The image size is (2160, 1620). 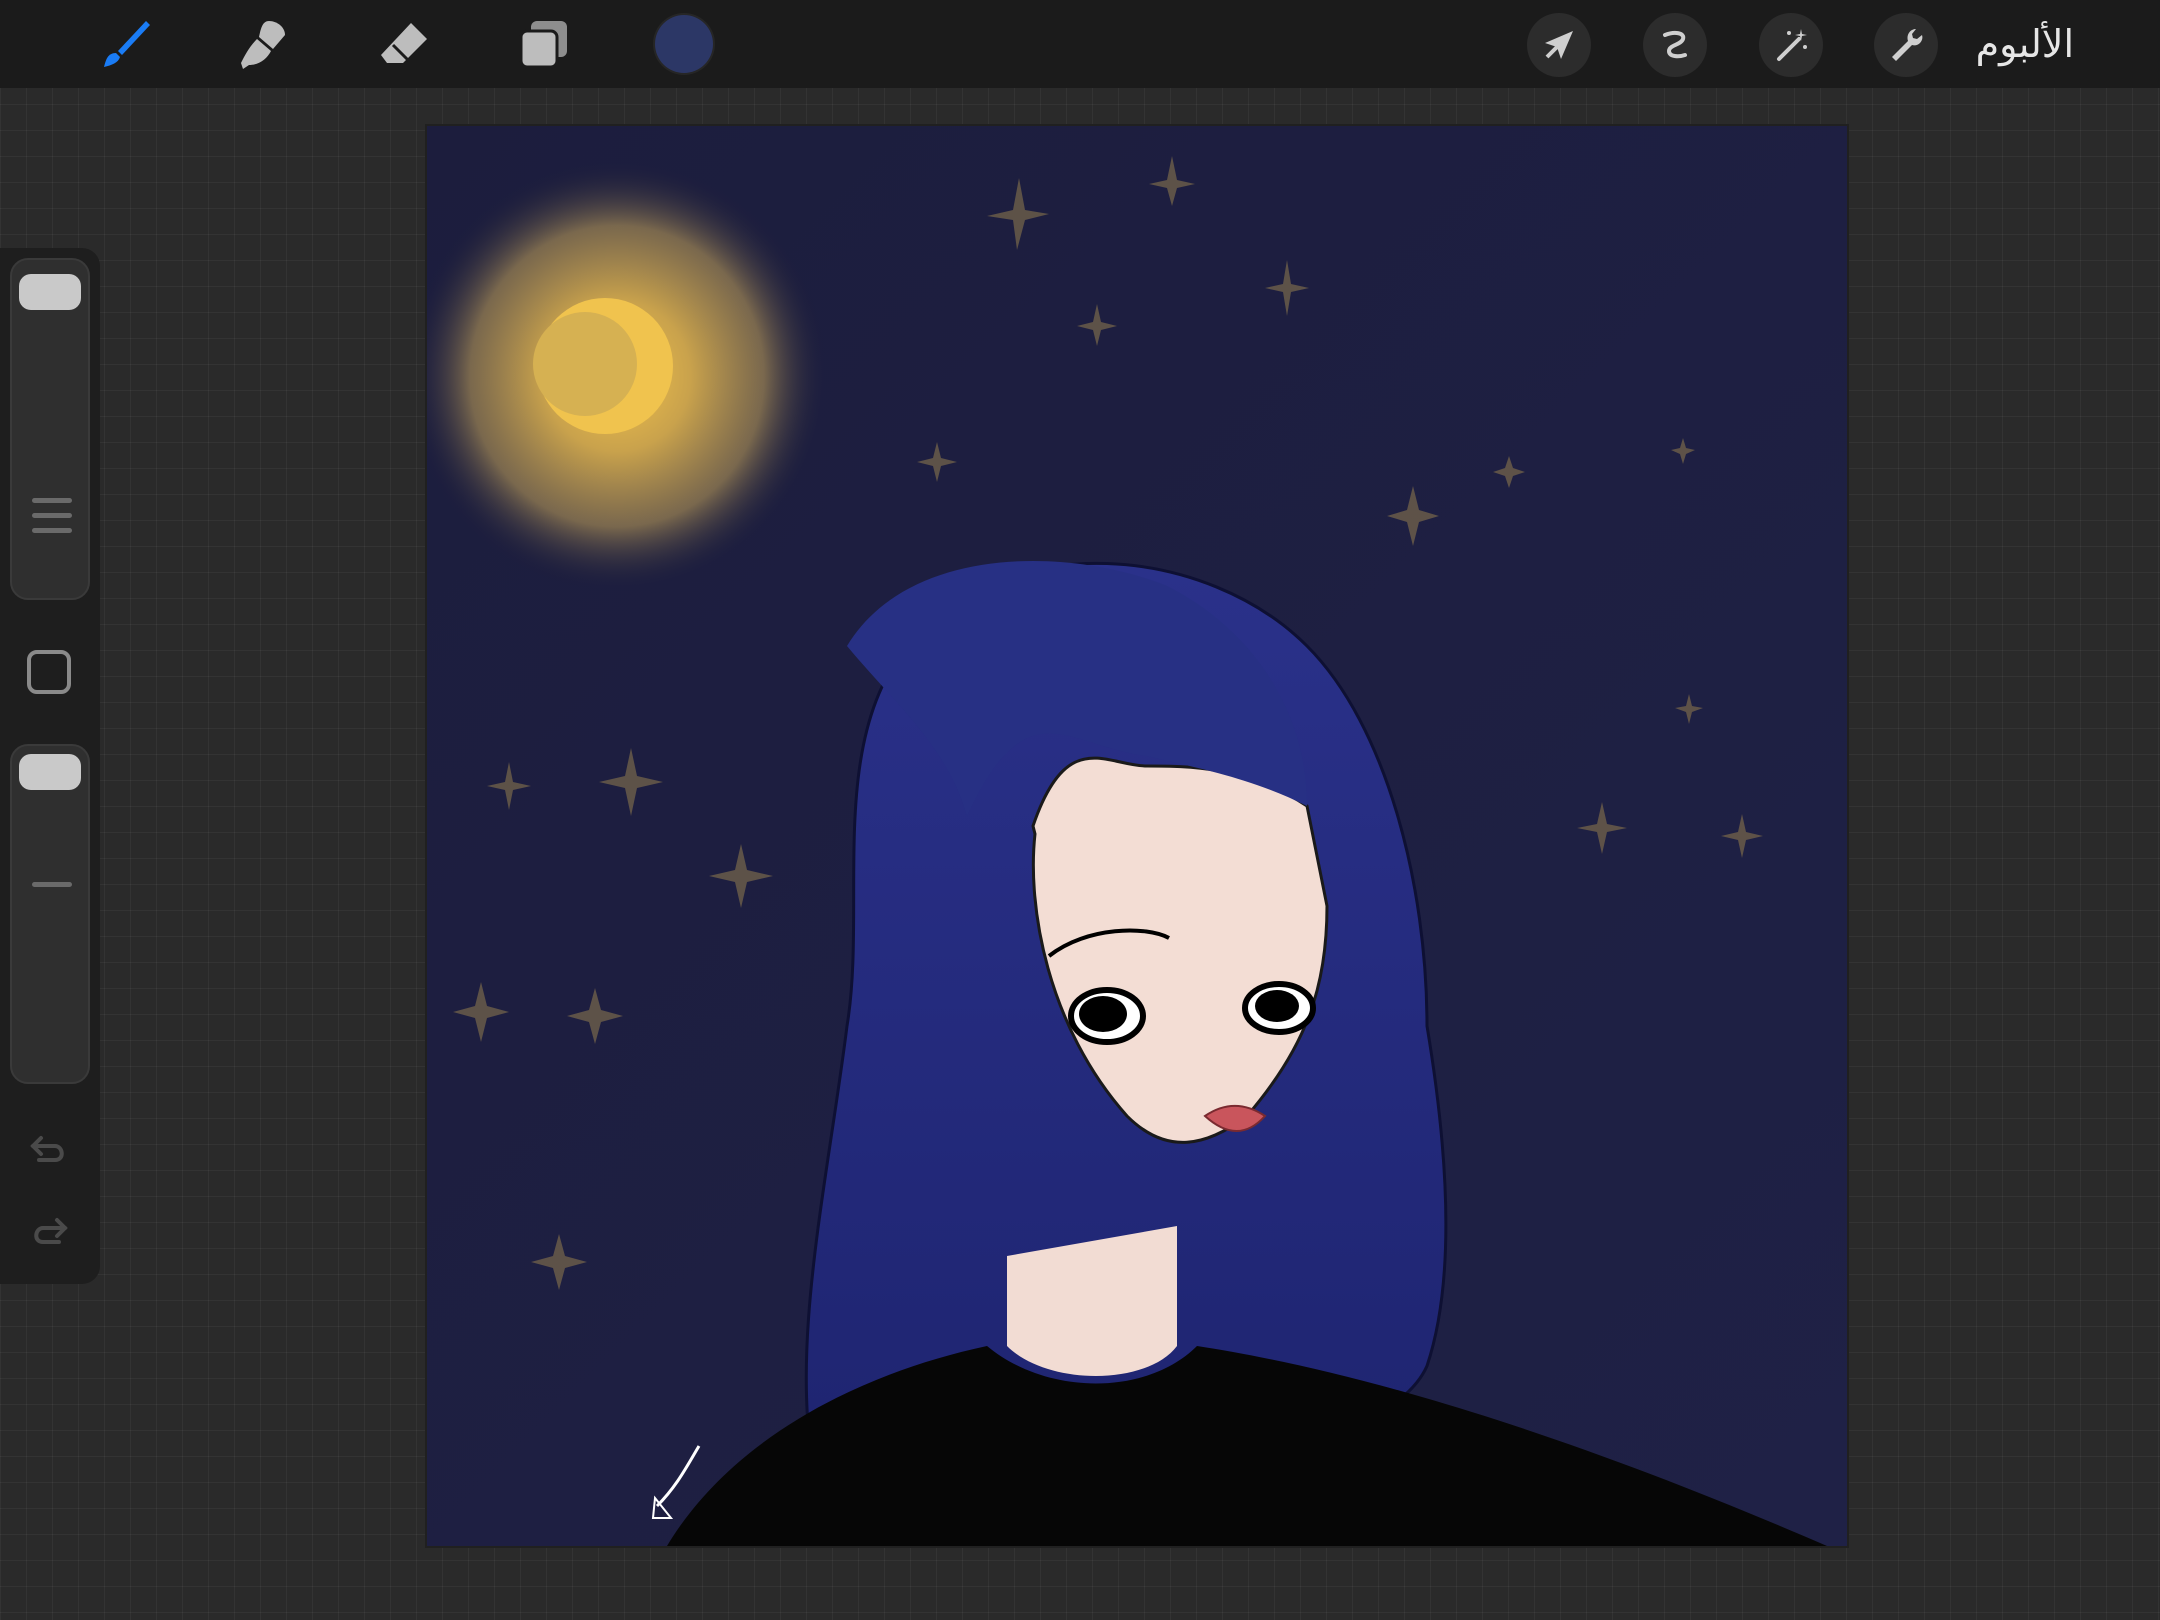 What do you see at coordinates (2025, 44) in the screenshot?
I see `gallery-button: الألبوم` at bounding box center [2025, 44].